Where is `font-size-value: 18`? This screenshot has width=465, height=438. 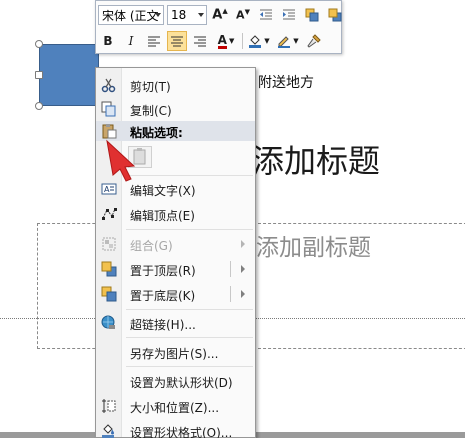
font-size-value: 18 is located at coordinates (179, 15).